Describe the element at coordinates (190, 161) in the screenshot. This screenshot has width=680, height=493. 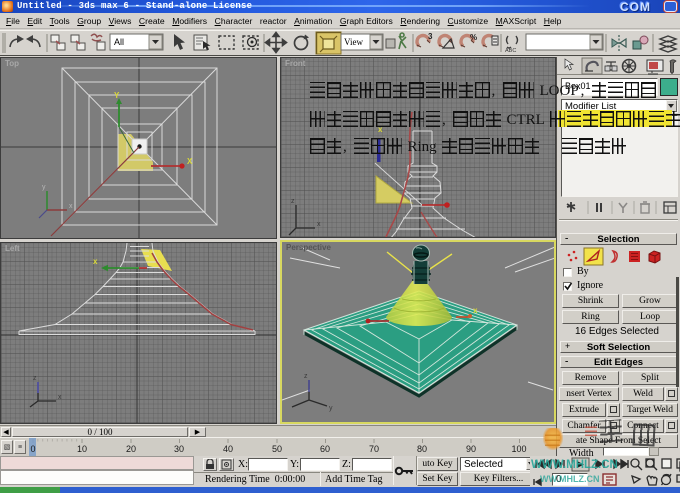
I see `svg-text: X` at that location.